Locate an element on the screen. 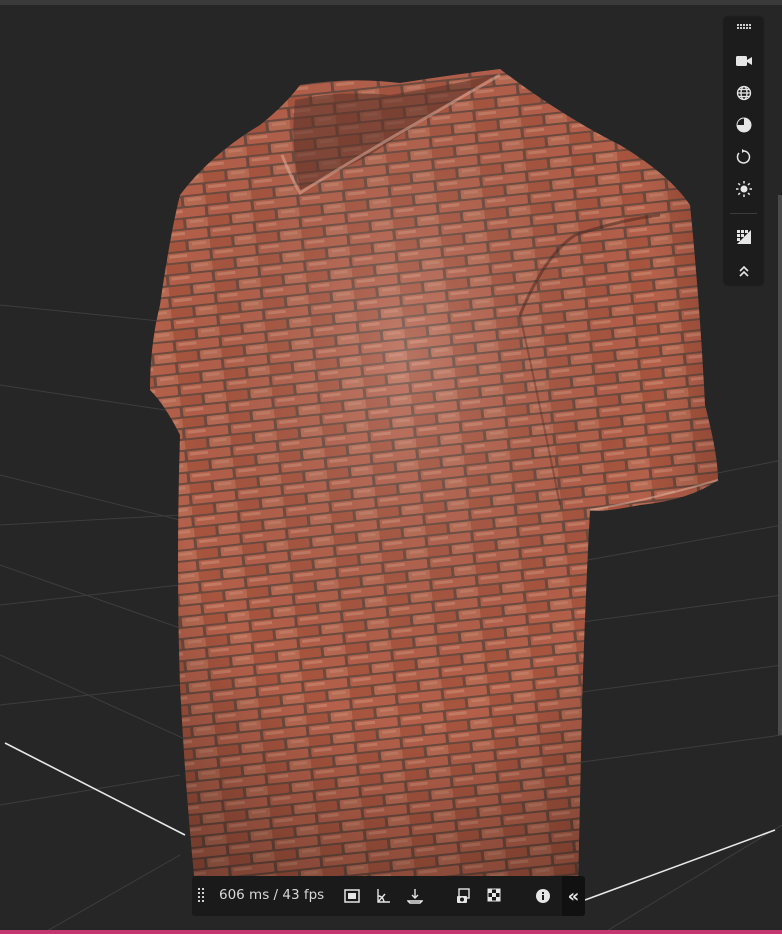 This screenshot has width=782, height=934. gradient-icon is located at coordinates (743, 237).